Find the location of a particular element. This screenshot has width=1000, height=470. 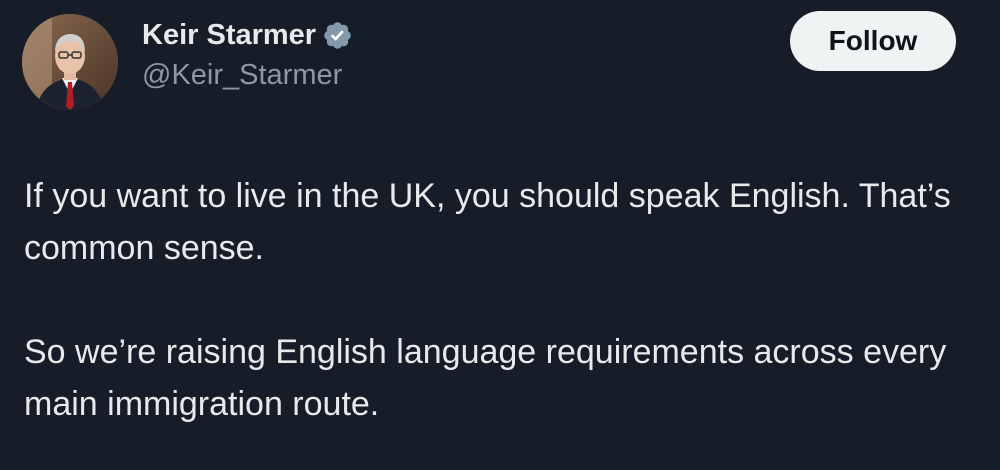

verified-badge-icon is located at coordinates (337, 35).